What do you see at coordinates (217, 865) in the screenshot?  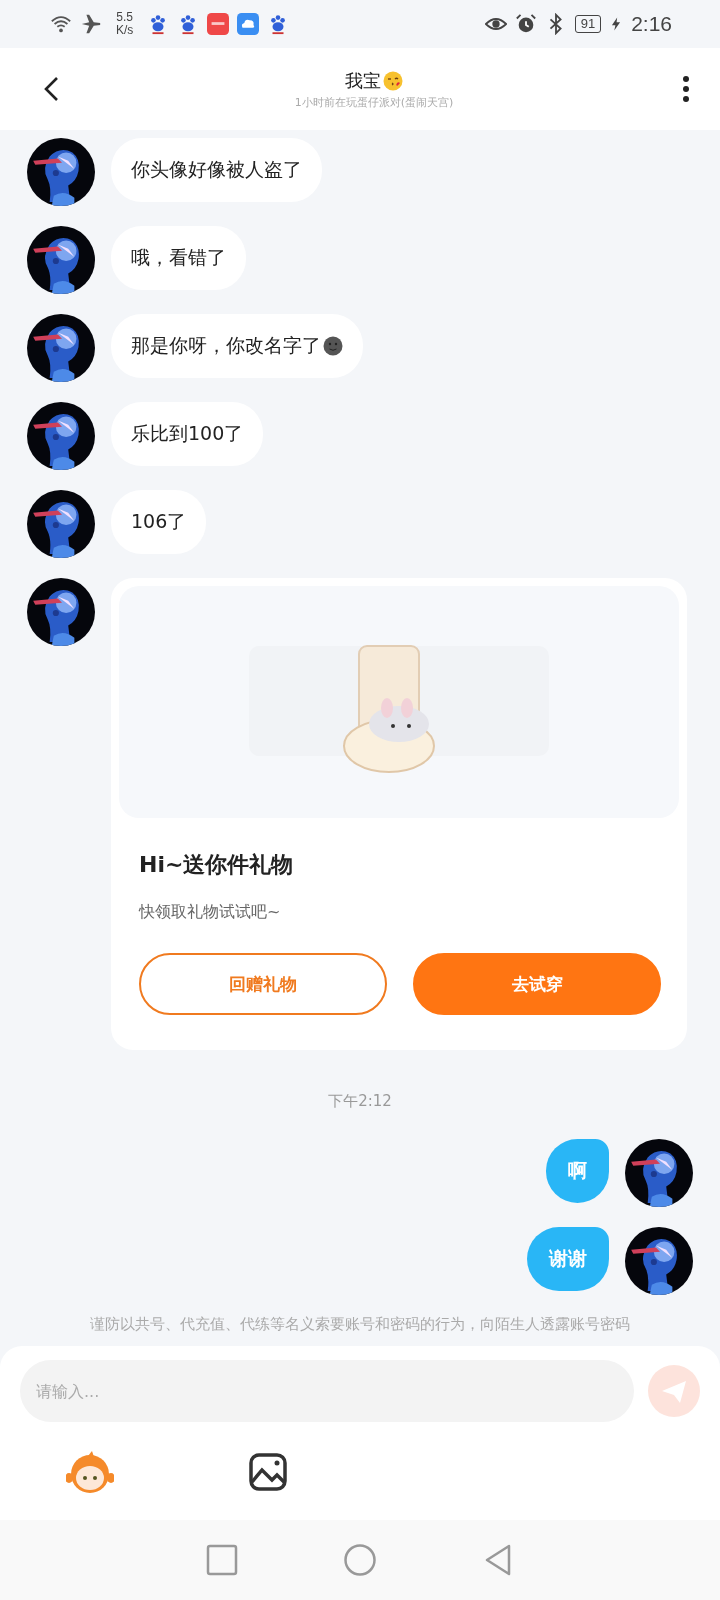 I see `gift-title: Hi~送你件礼物` at bounding box center [217, 865].